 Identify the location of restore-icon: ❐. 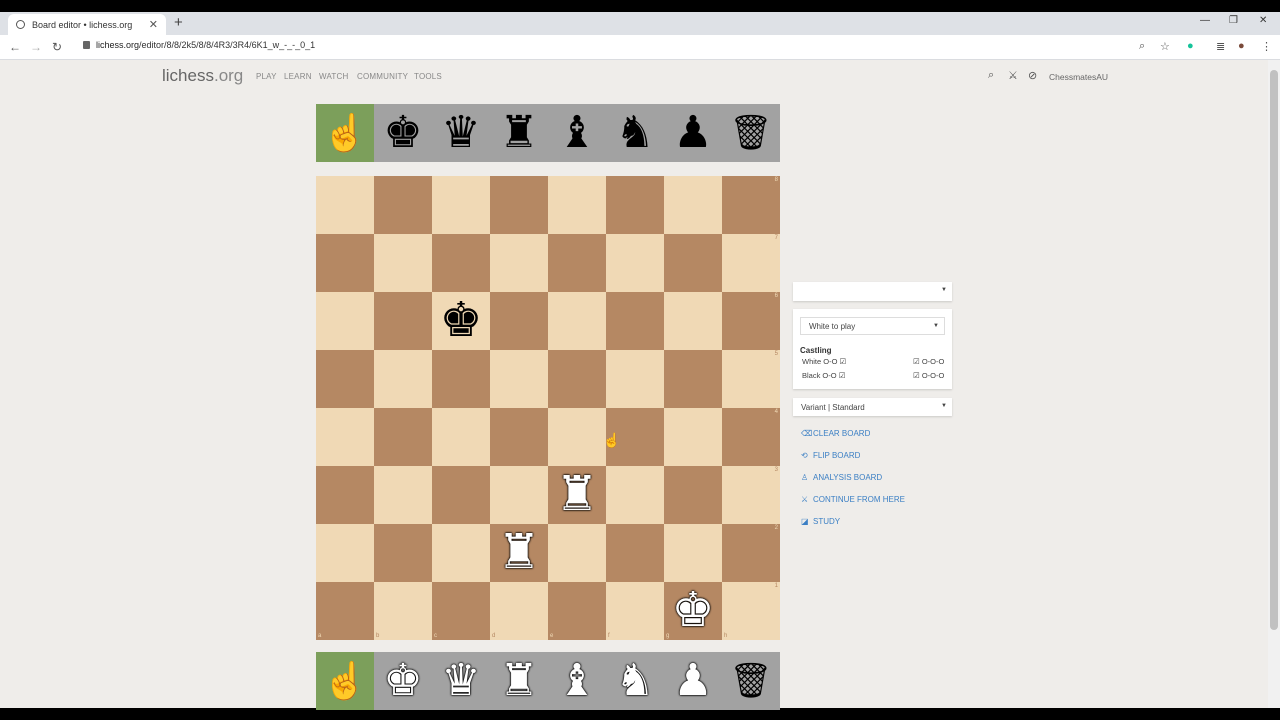
(1233, 20).